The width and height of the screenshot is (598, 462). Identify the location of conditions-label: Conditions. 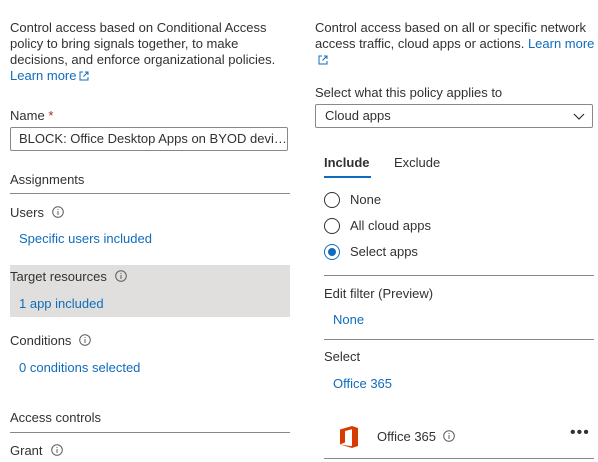
(51, 340).